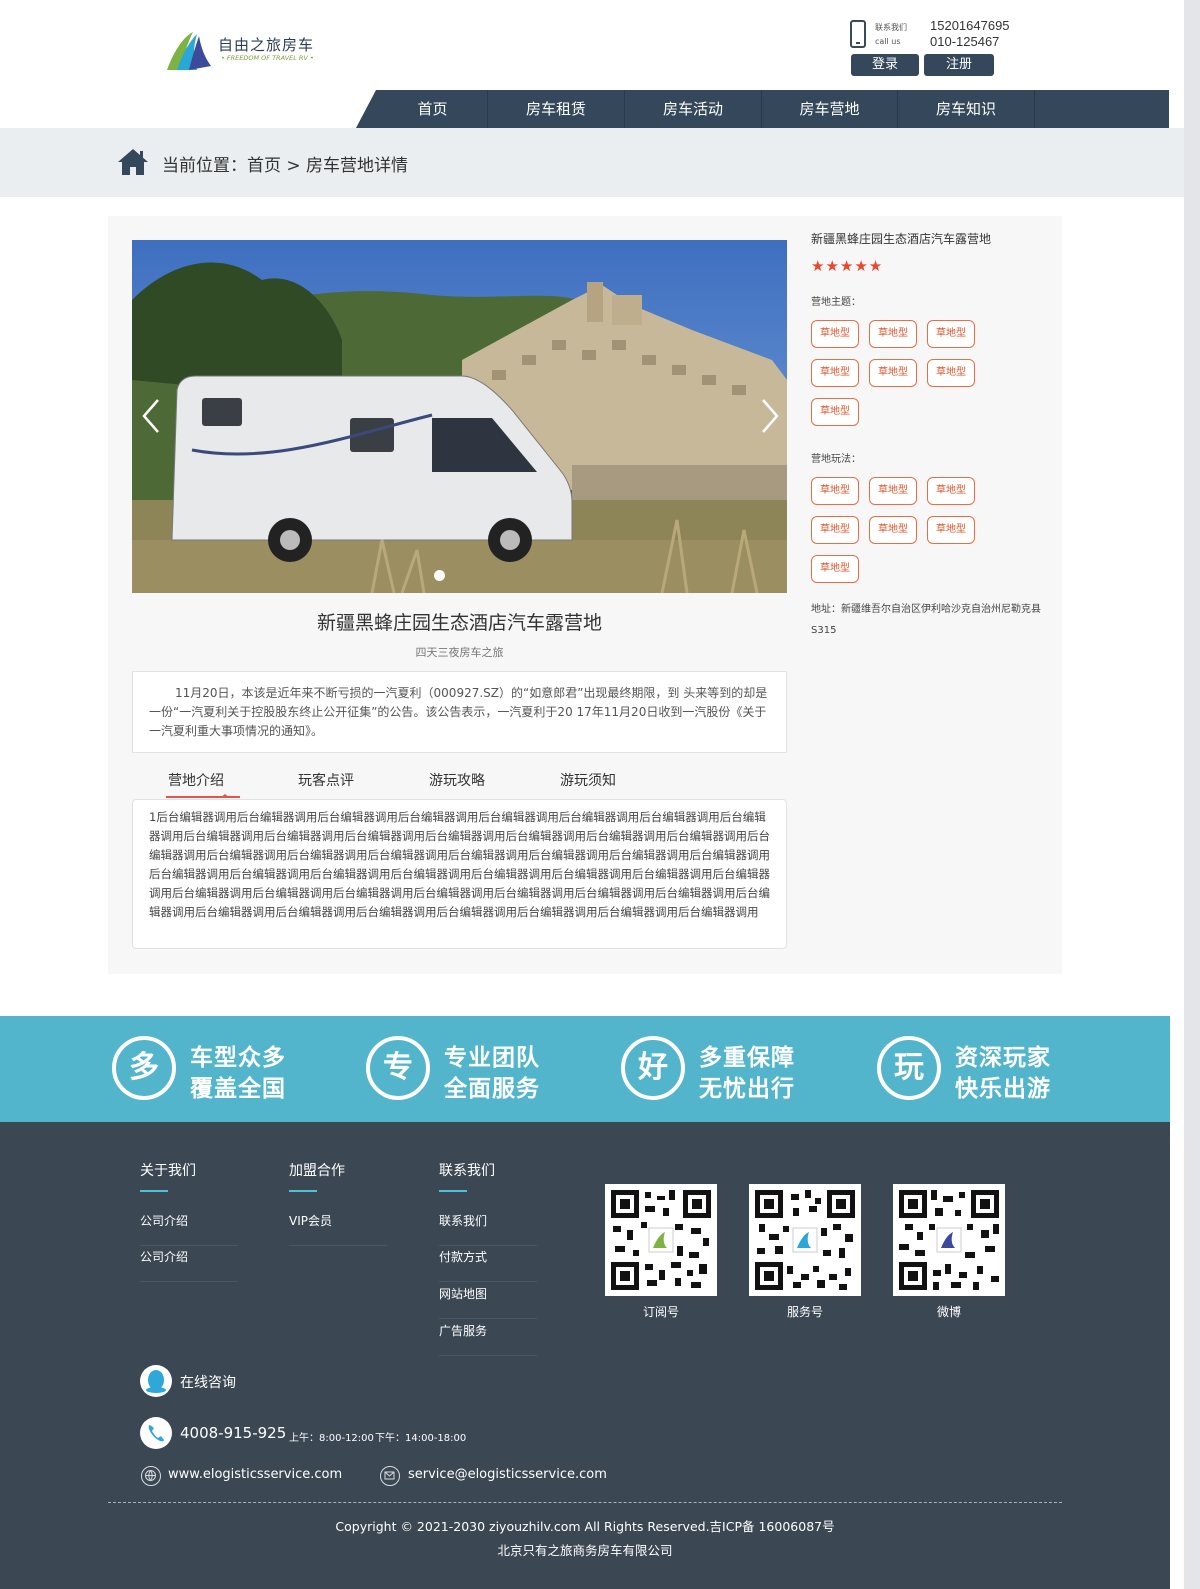 The width and height of the screenshot is (1200, 1589). I want to click on logo-mark-icon, so click(189, 51).